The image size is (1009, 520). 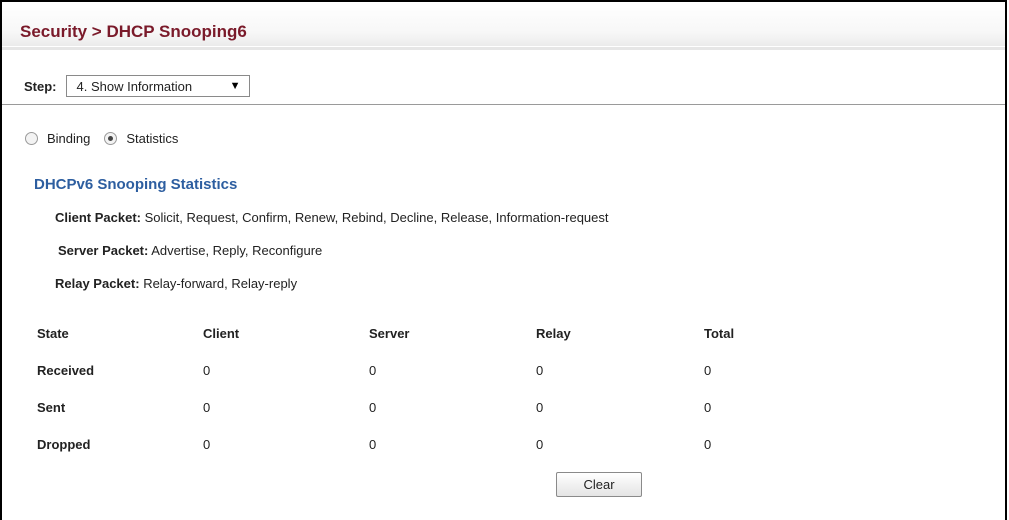 What do you see at coordinates (97, 283) in the screenshot?
I see `relay-packet-label: Relay Packet:` at bounding box center [97, 283].